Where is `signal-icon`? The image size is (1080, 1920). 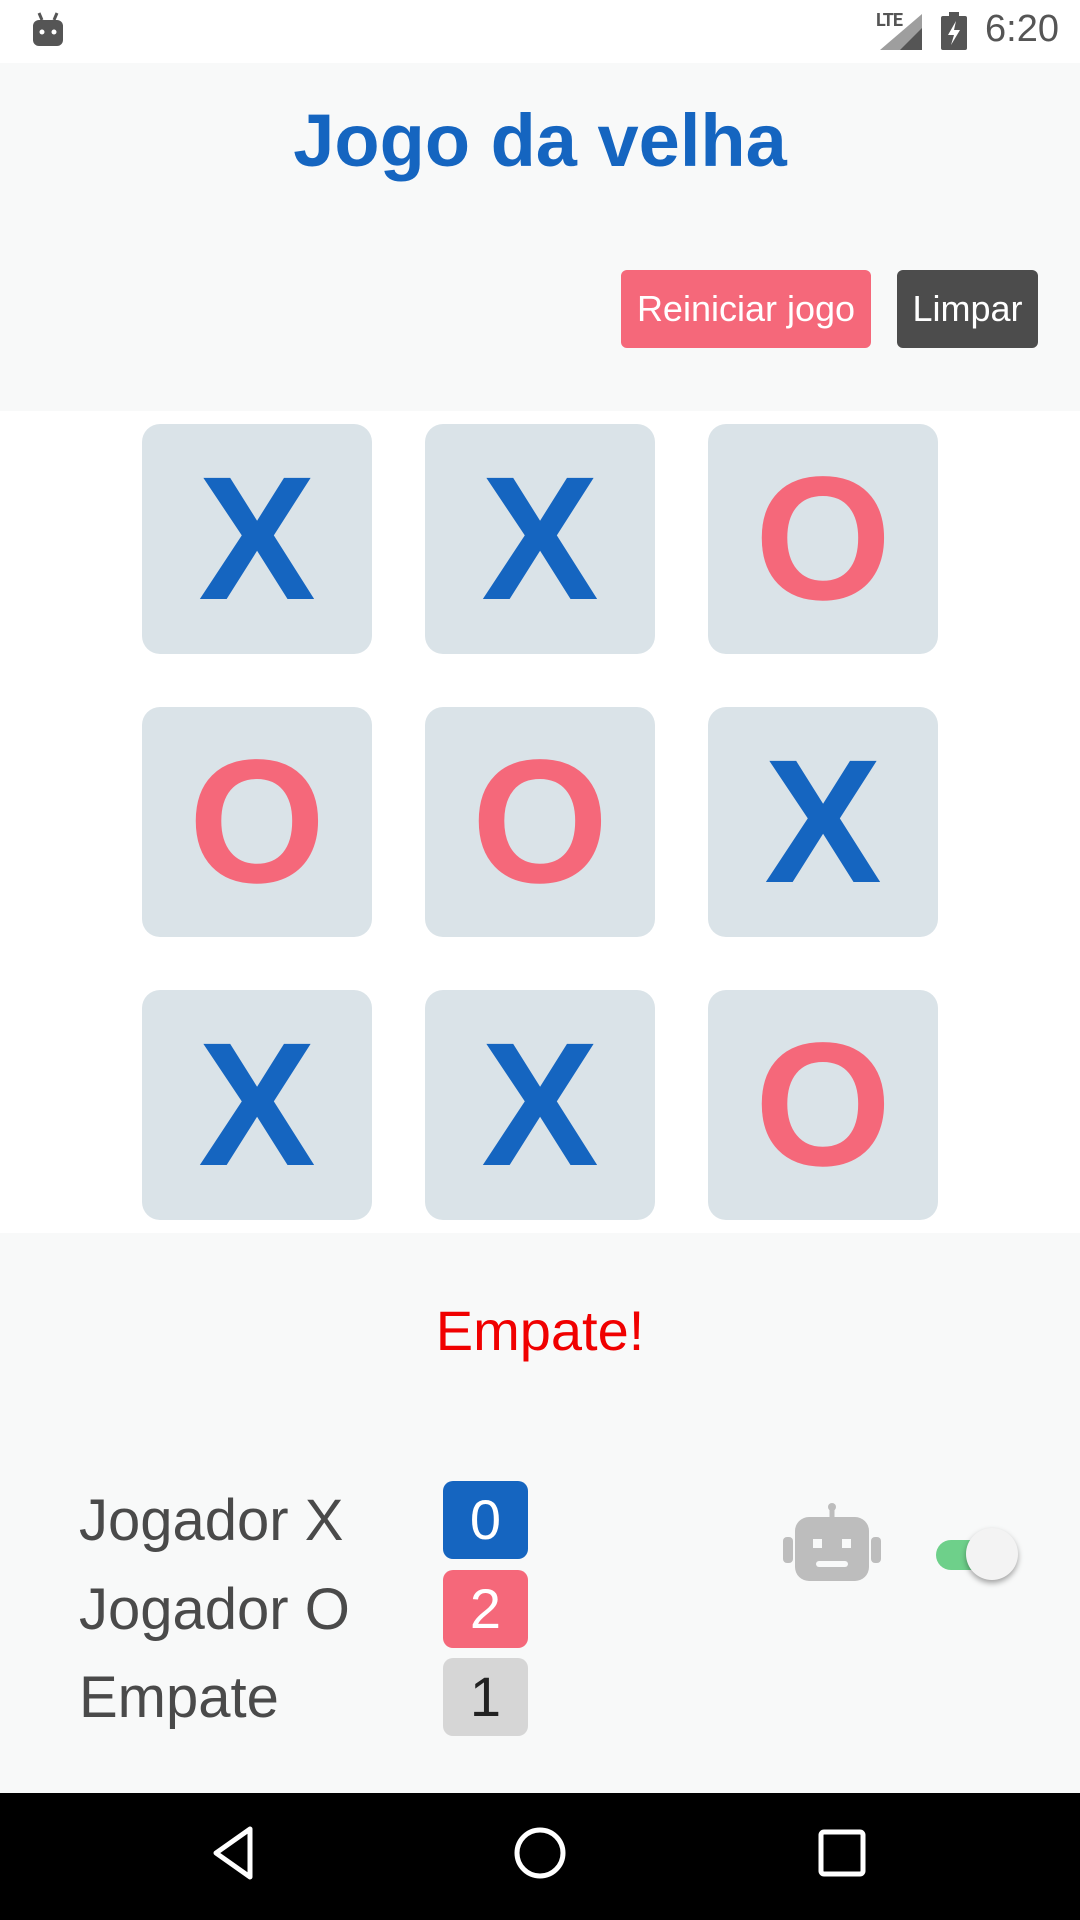 signal-icon is located at coordinates (901, 32).